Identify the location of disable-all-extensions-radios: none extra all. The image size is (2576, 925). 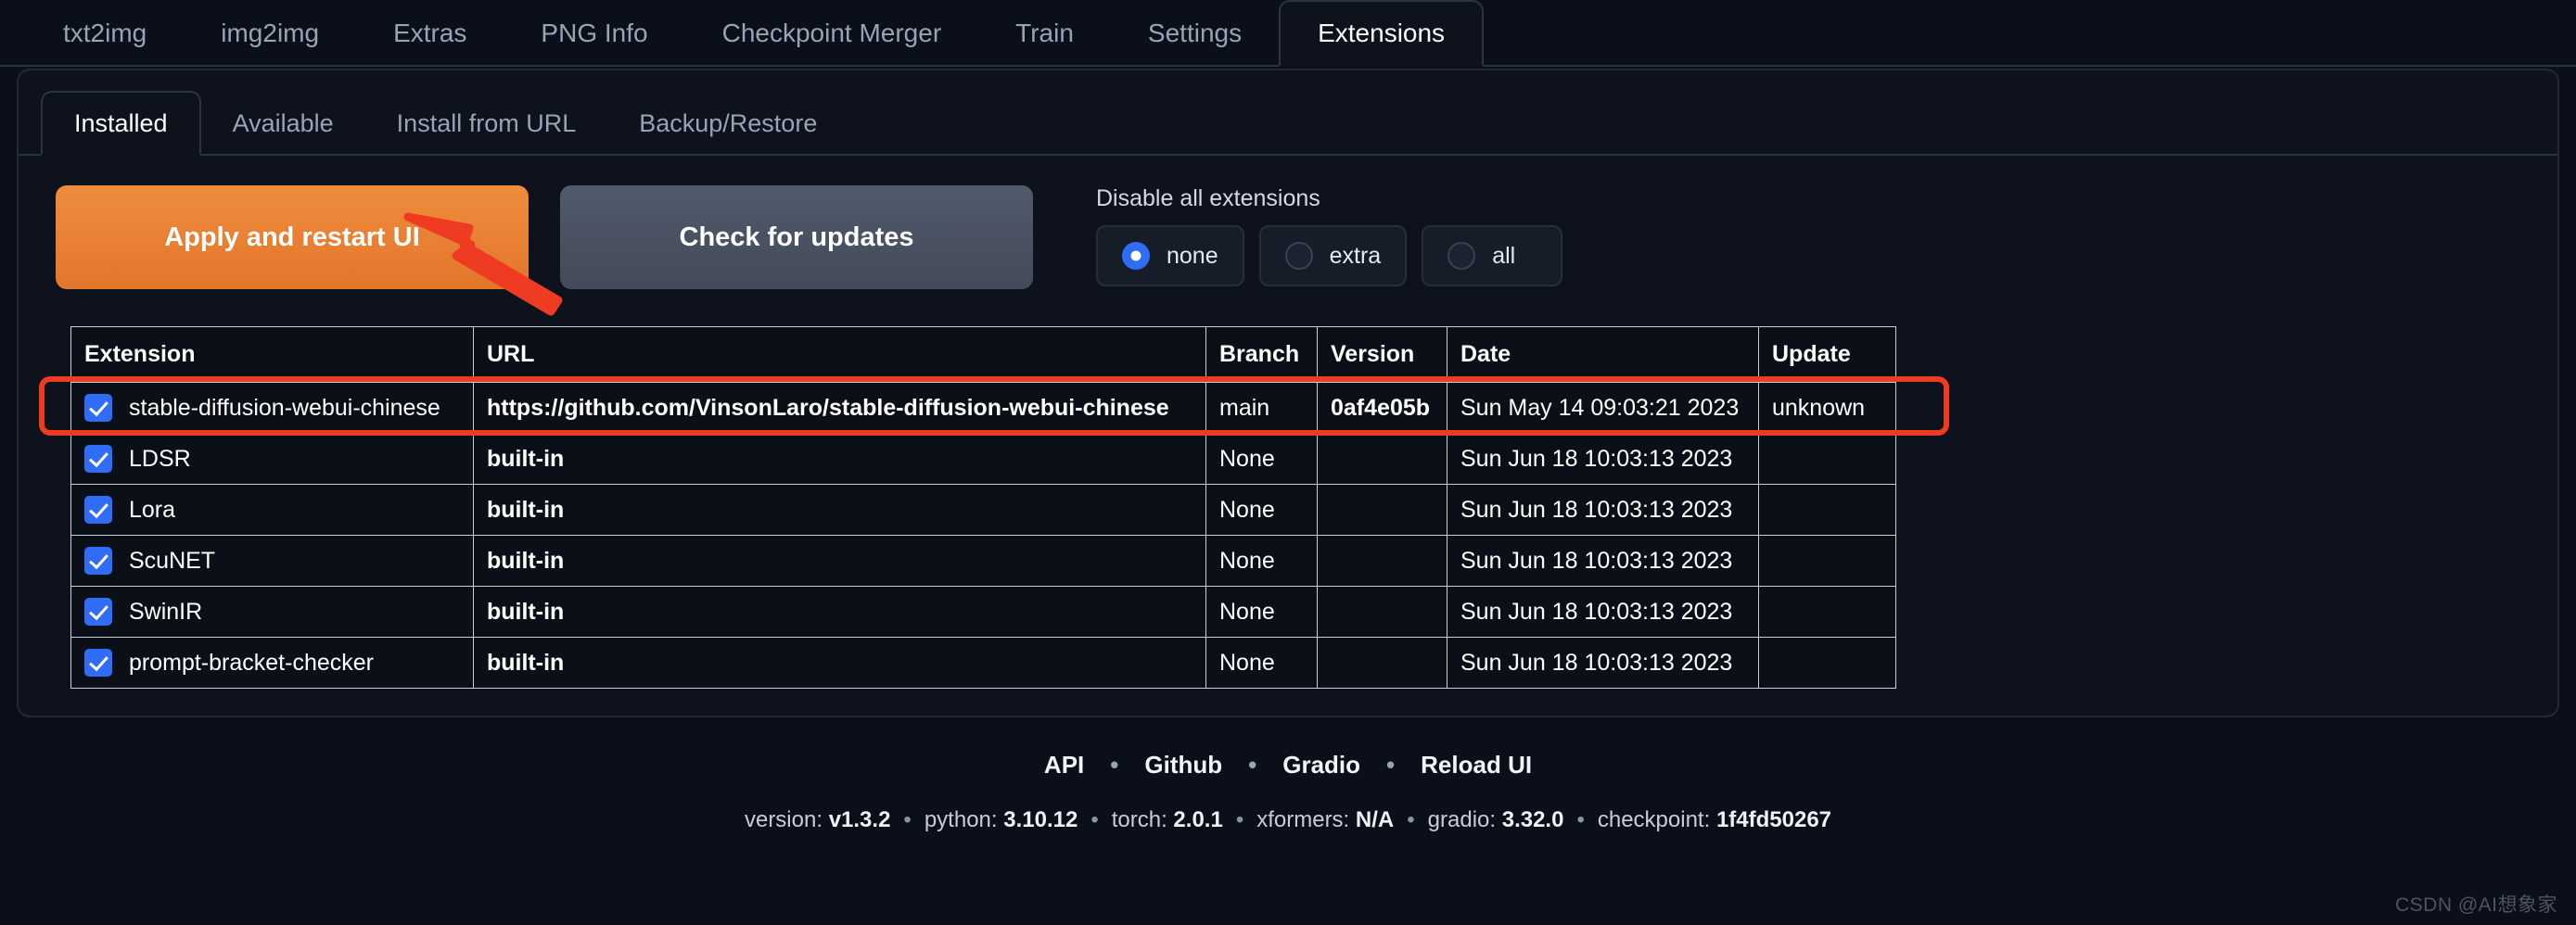
(1330, 255).